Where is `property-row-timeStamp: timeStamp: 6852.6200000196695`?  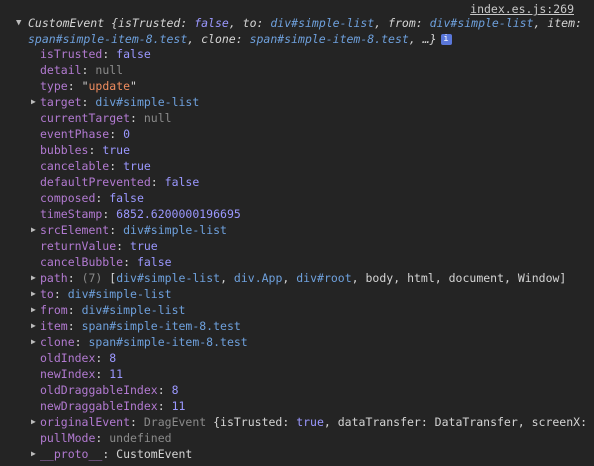 property-row-timeStamp: timeStamp: 6852.6200000196695 is located at coordinates (297, 214).